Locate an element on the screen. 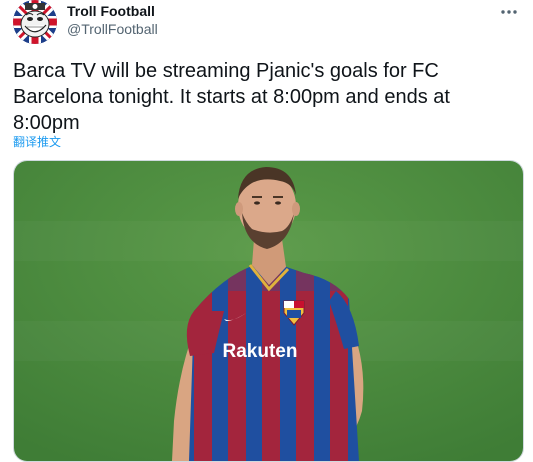 The image size is (533, 462). author-handle: @TrollFootball is located at coordinates (112, 29).